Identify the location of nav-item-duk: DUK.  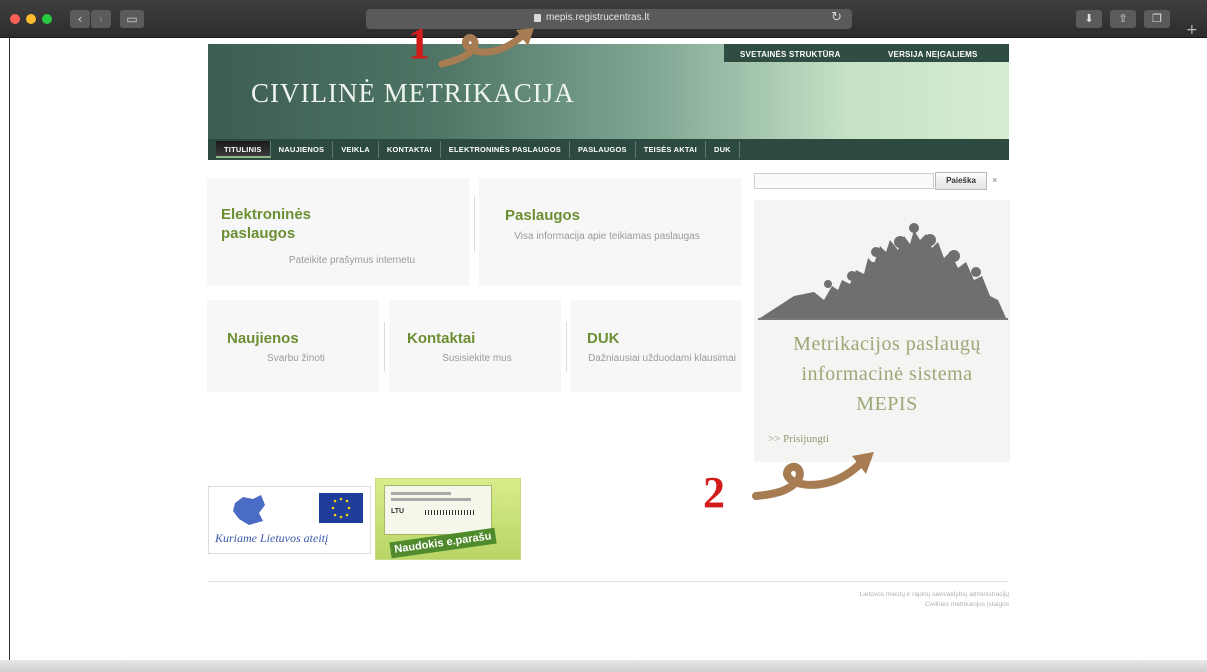
(723, 149).